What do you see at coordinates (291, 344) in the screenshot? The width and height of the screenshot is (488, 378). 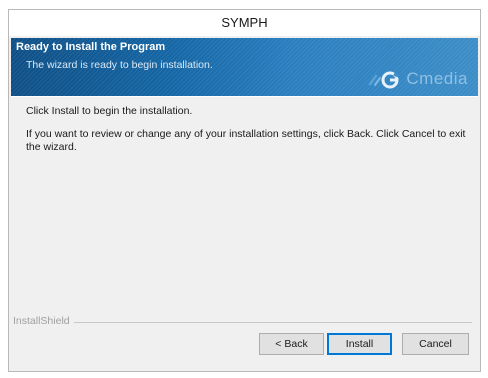 I see `back-button: < Back` at bounding box center [291, 344].